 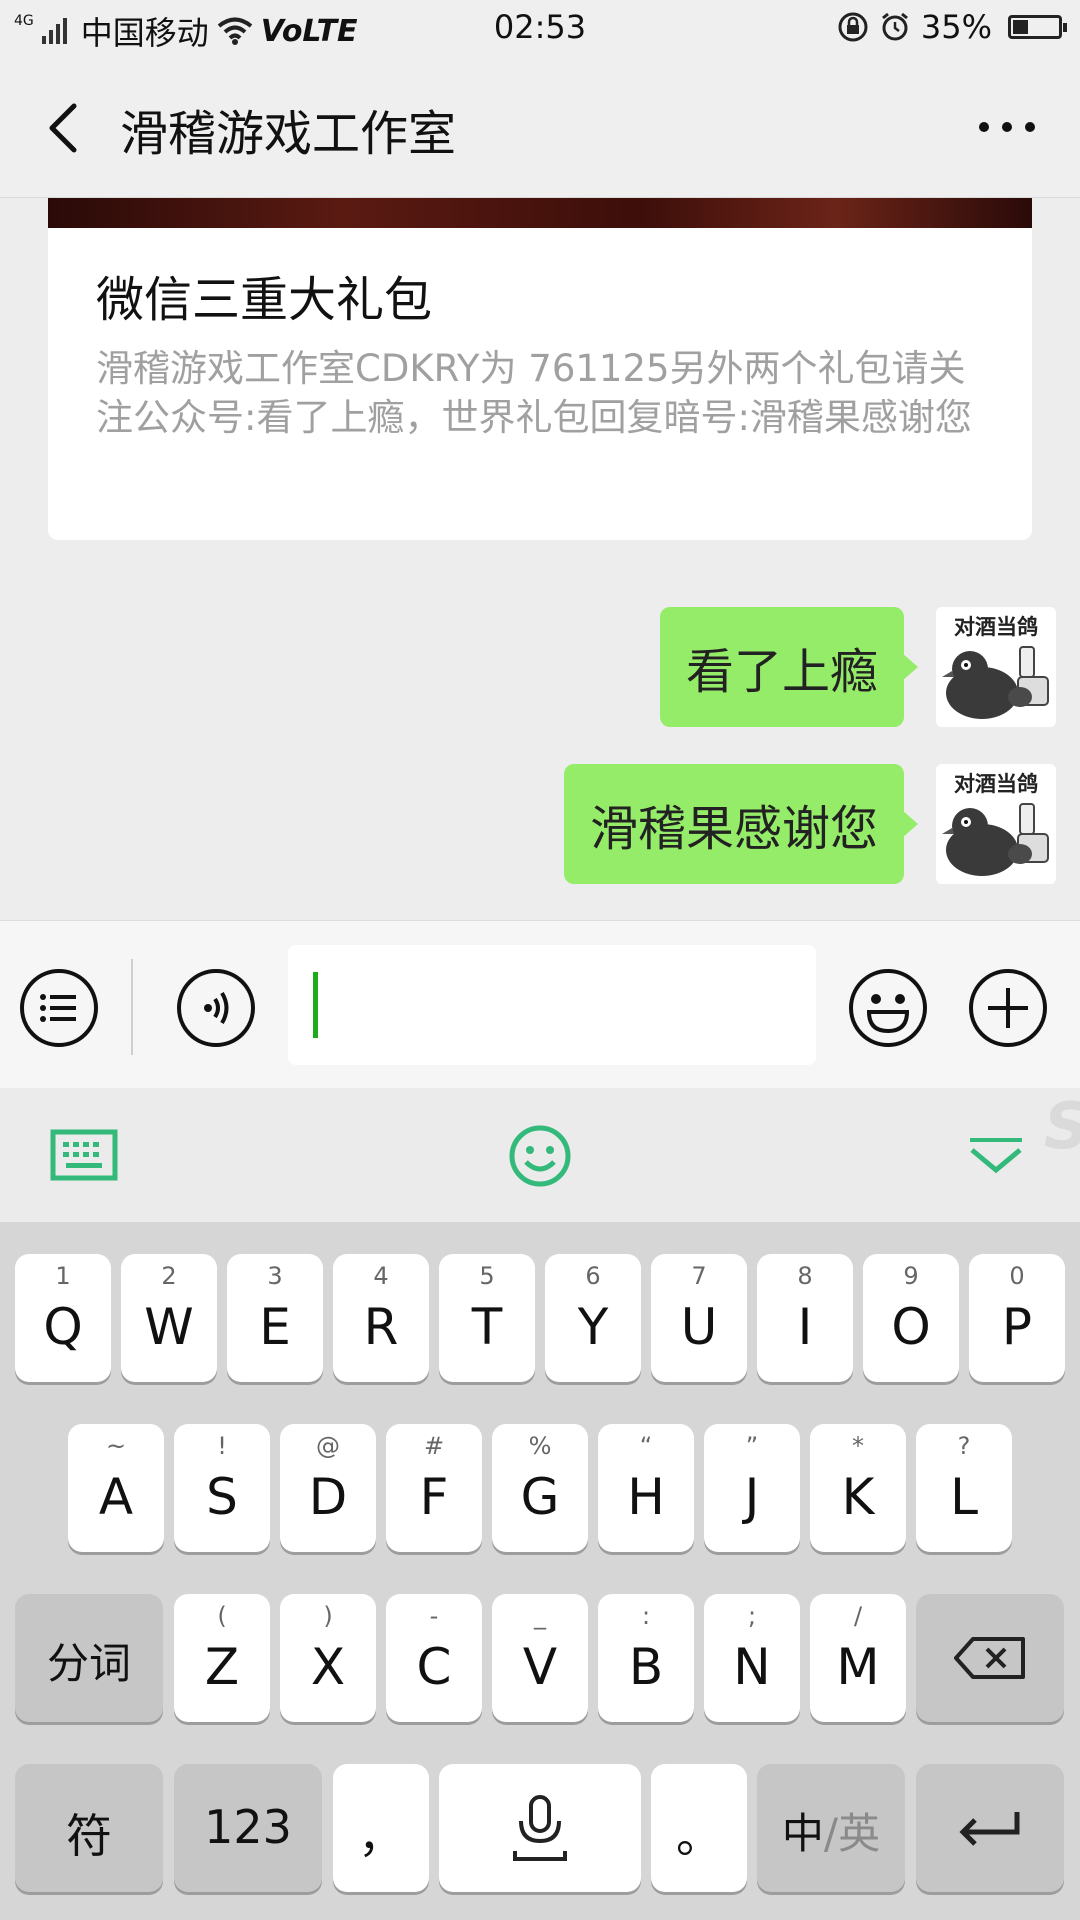 I want to click on language-switch-key: 中/英, so click(x=831, y=1828).